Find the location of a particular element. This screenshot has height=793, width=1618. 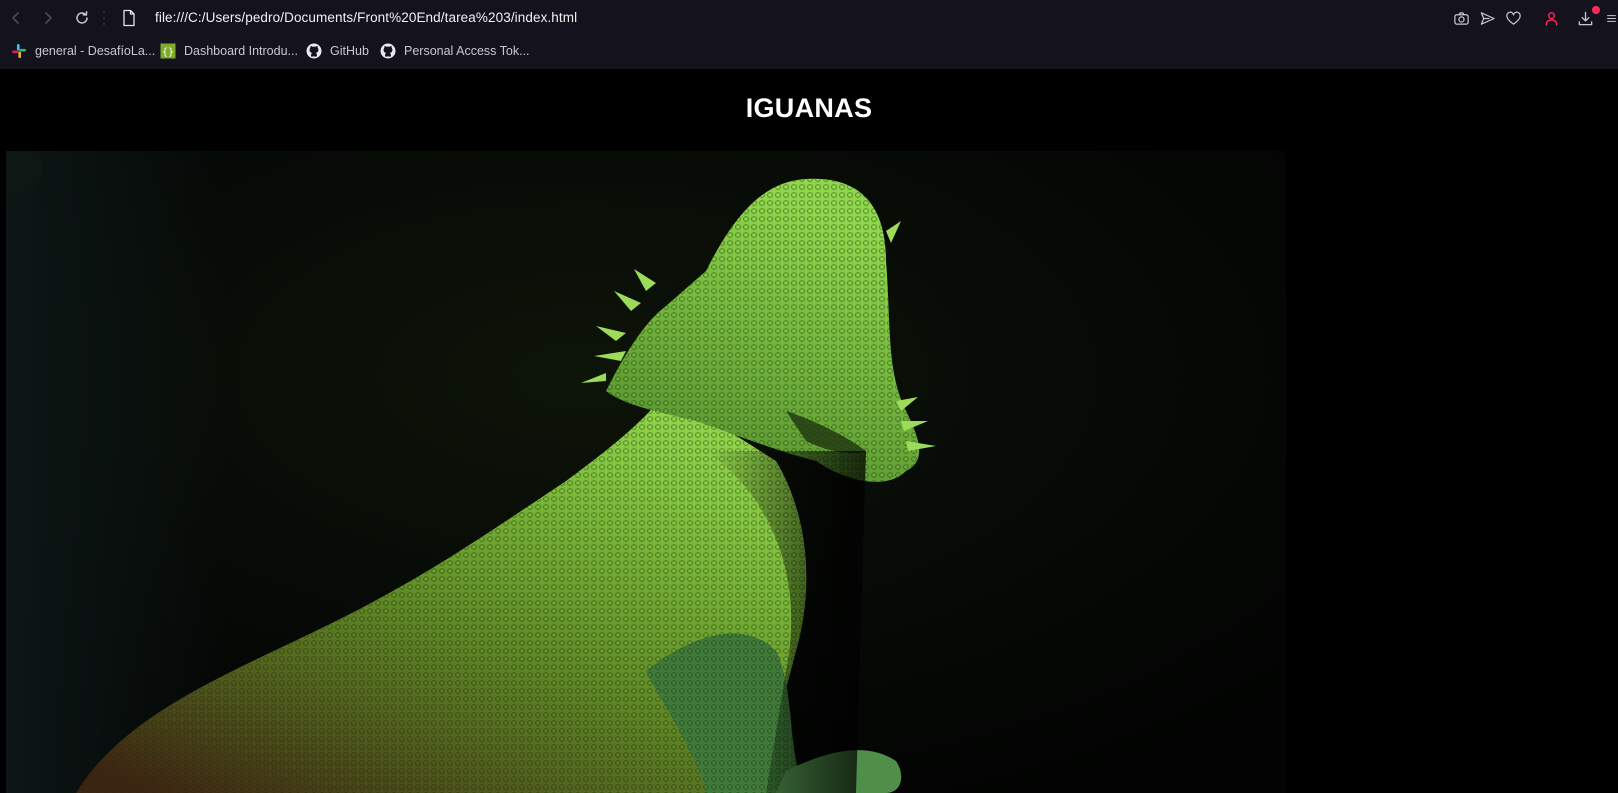

reload-icon is located at coordinates (82, 17).